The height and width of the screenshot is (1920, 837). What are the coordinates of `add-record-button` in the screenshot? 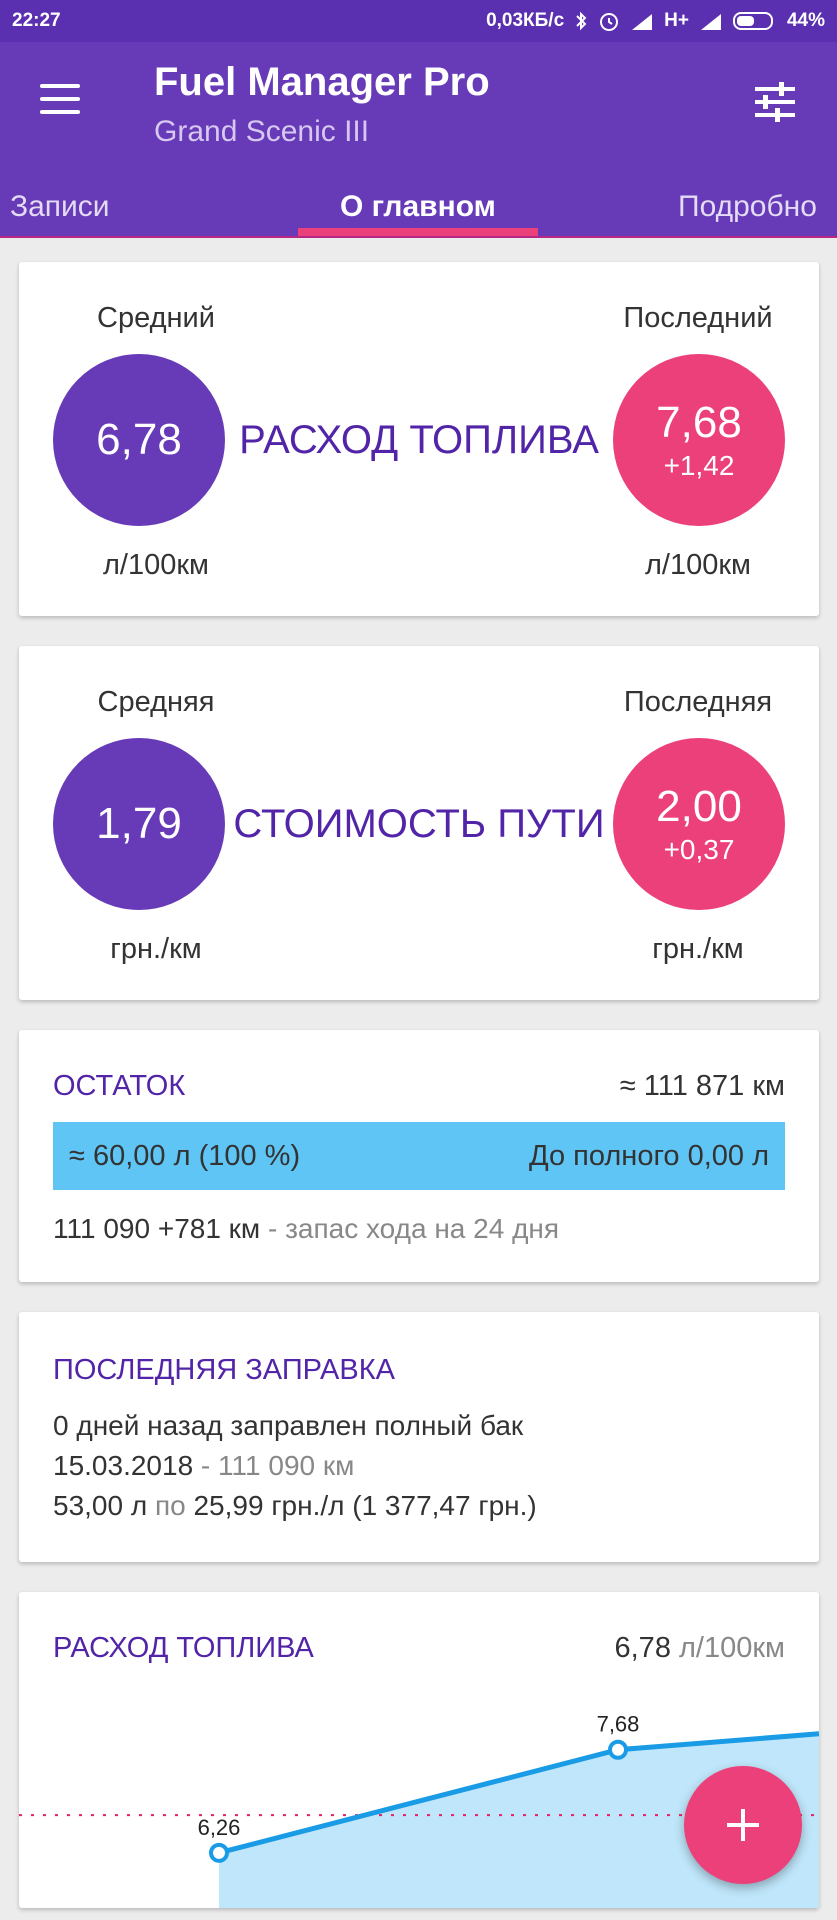 It's located at (743, 1825).